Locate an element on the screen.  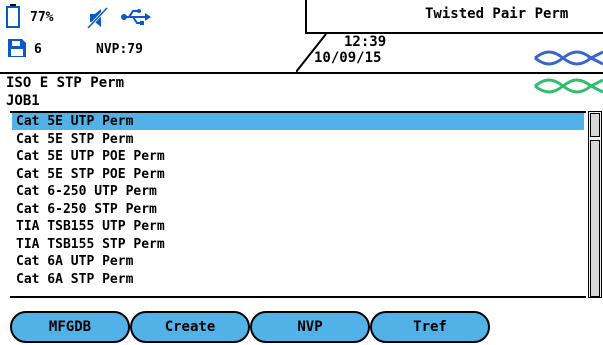
softkey-mfgdb: MFGDB is located at coordinates (70, 327).